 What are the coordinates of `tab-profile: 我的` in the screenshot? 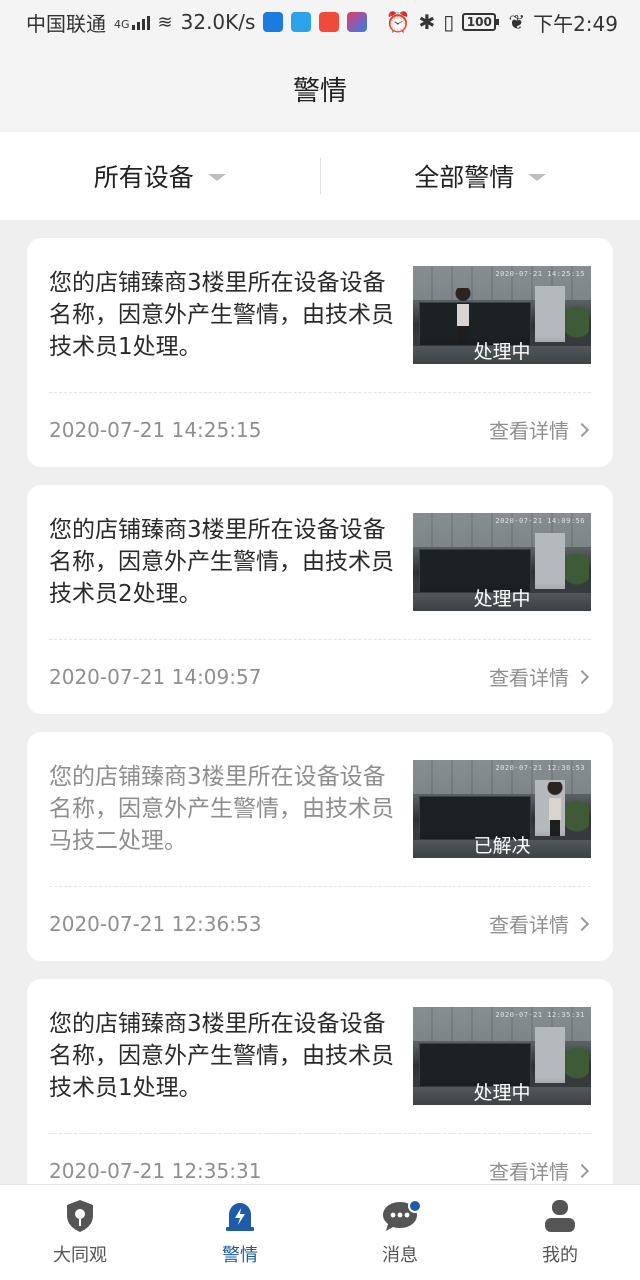 It's located at (560, 1232).